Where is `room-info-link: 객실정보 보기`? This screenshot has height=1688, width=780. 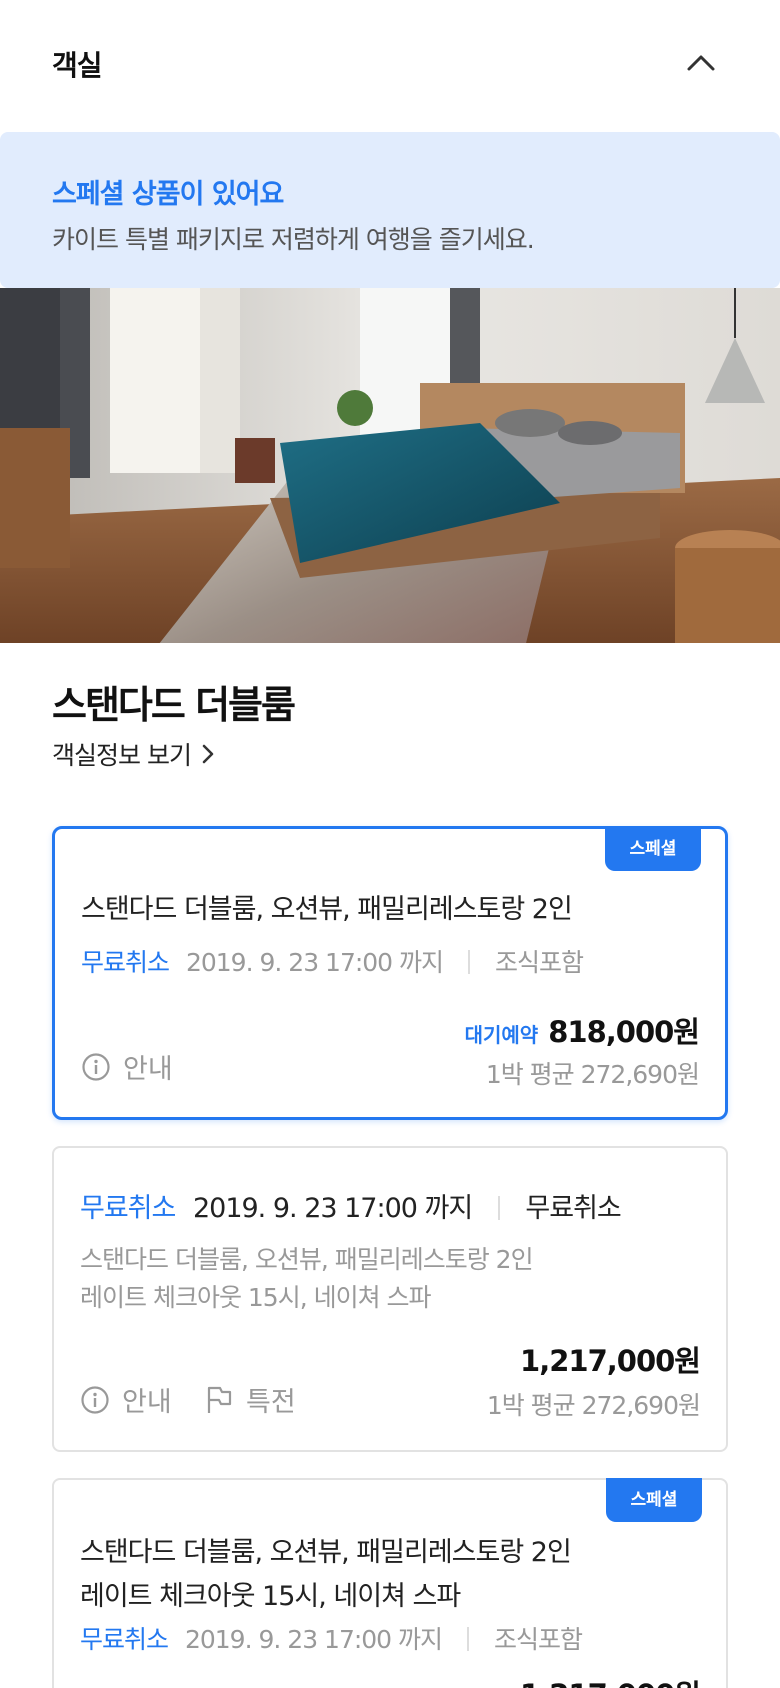 room-info-link: 객실정보 보기 is located at coordinates (133, 754).